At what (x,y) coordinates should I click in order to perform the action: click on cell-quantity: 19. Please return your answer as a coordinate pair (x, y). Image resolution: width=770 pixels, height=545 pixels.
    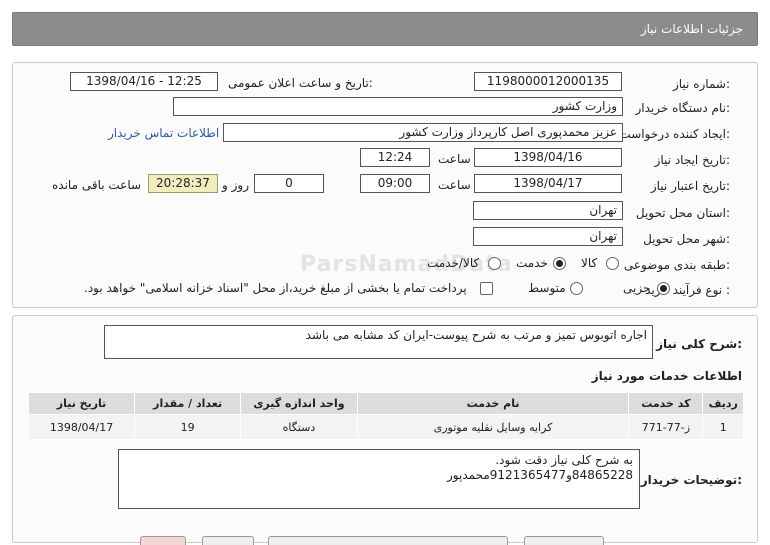
    Looking at the image, I should click on (188, 427).